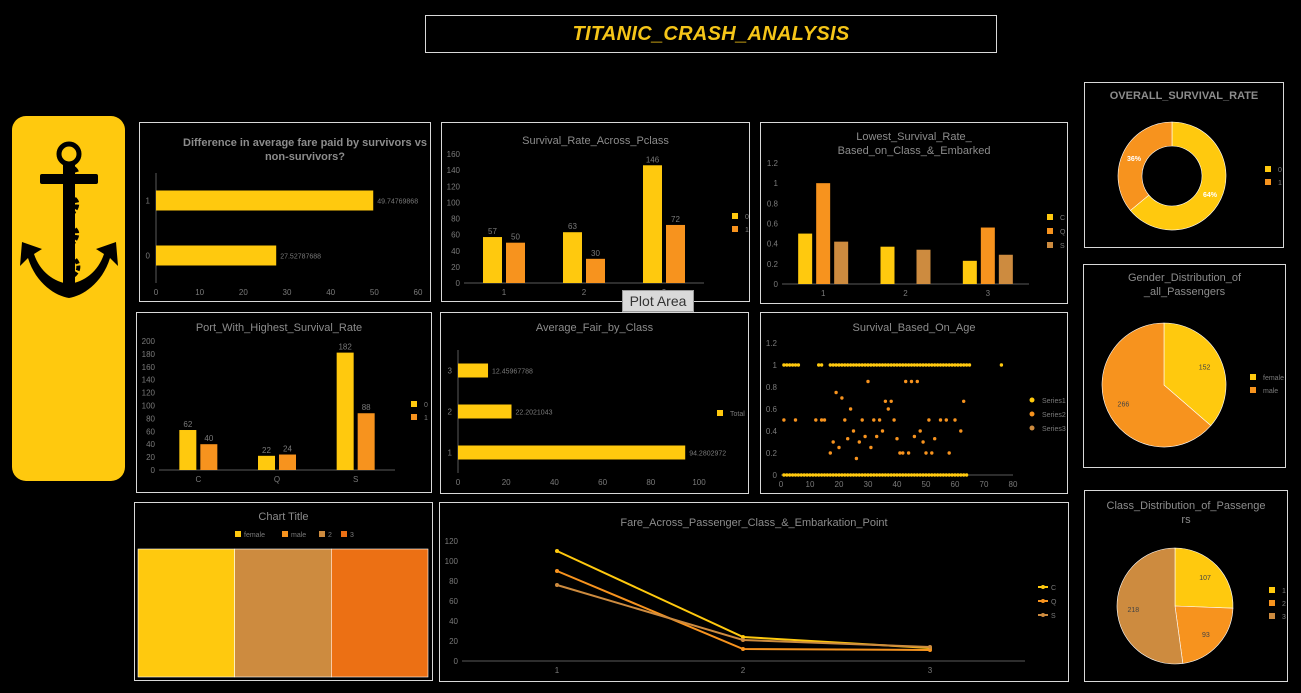  What do you see at coordinates (1206, 635) in the screenshot?
I see `data-label: 93` at bounding box center [1206, 635].